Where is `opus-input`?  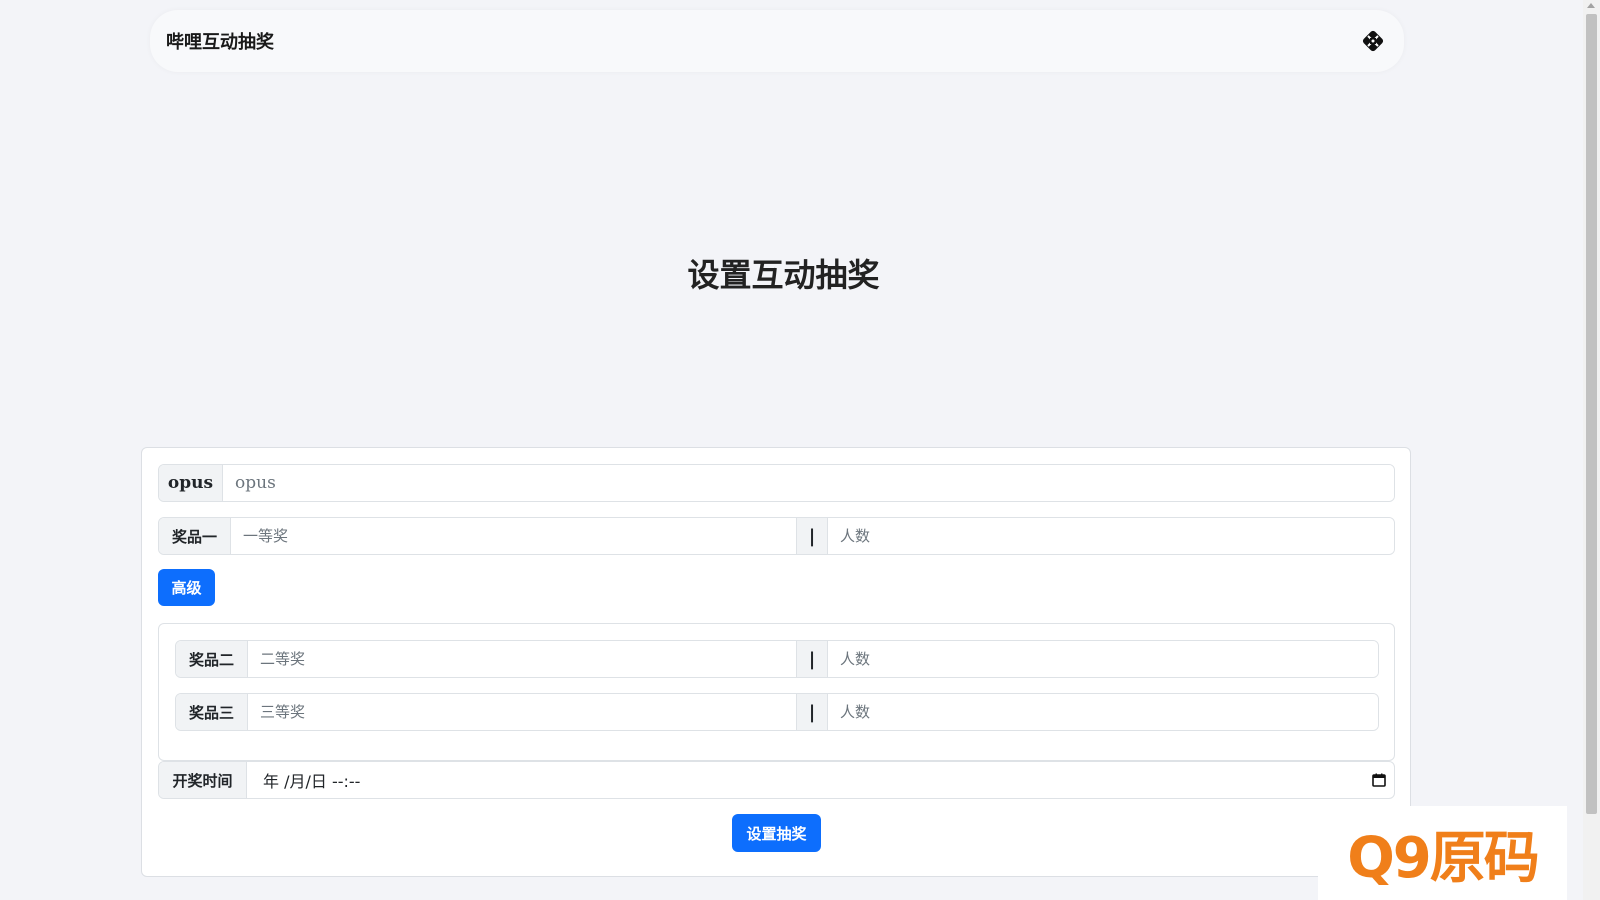
opus-input is located at coordinates (808, 483).